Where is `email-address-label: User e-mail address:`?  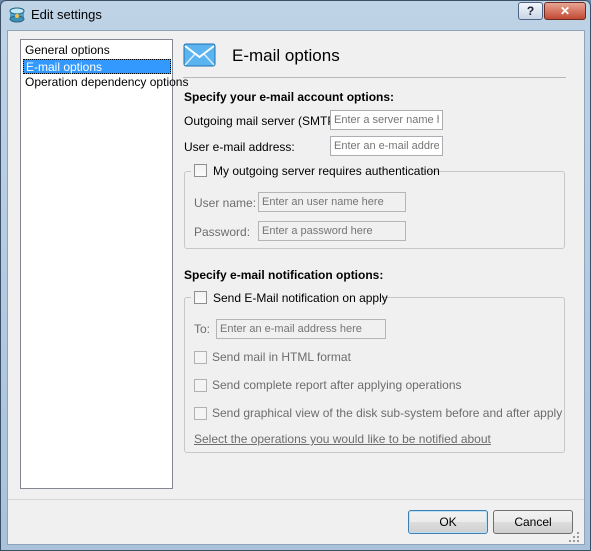
email-address-label: User e-mail address: is located at coordinates (239, 147).